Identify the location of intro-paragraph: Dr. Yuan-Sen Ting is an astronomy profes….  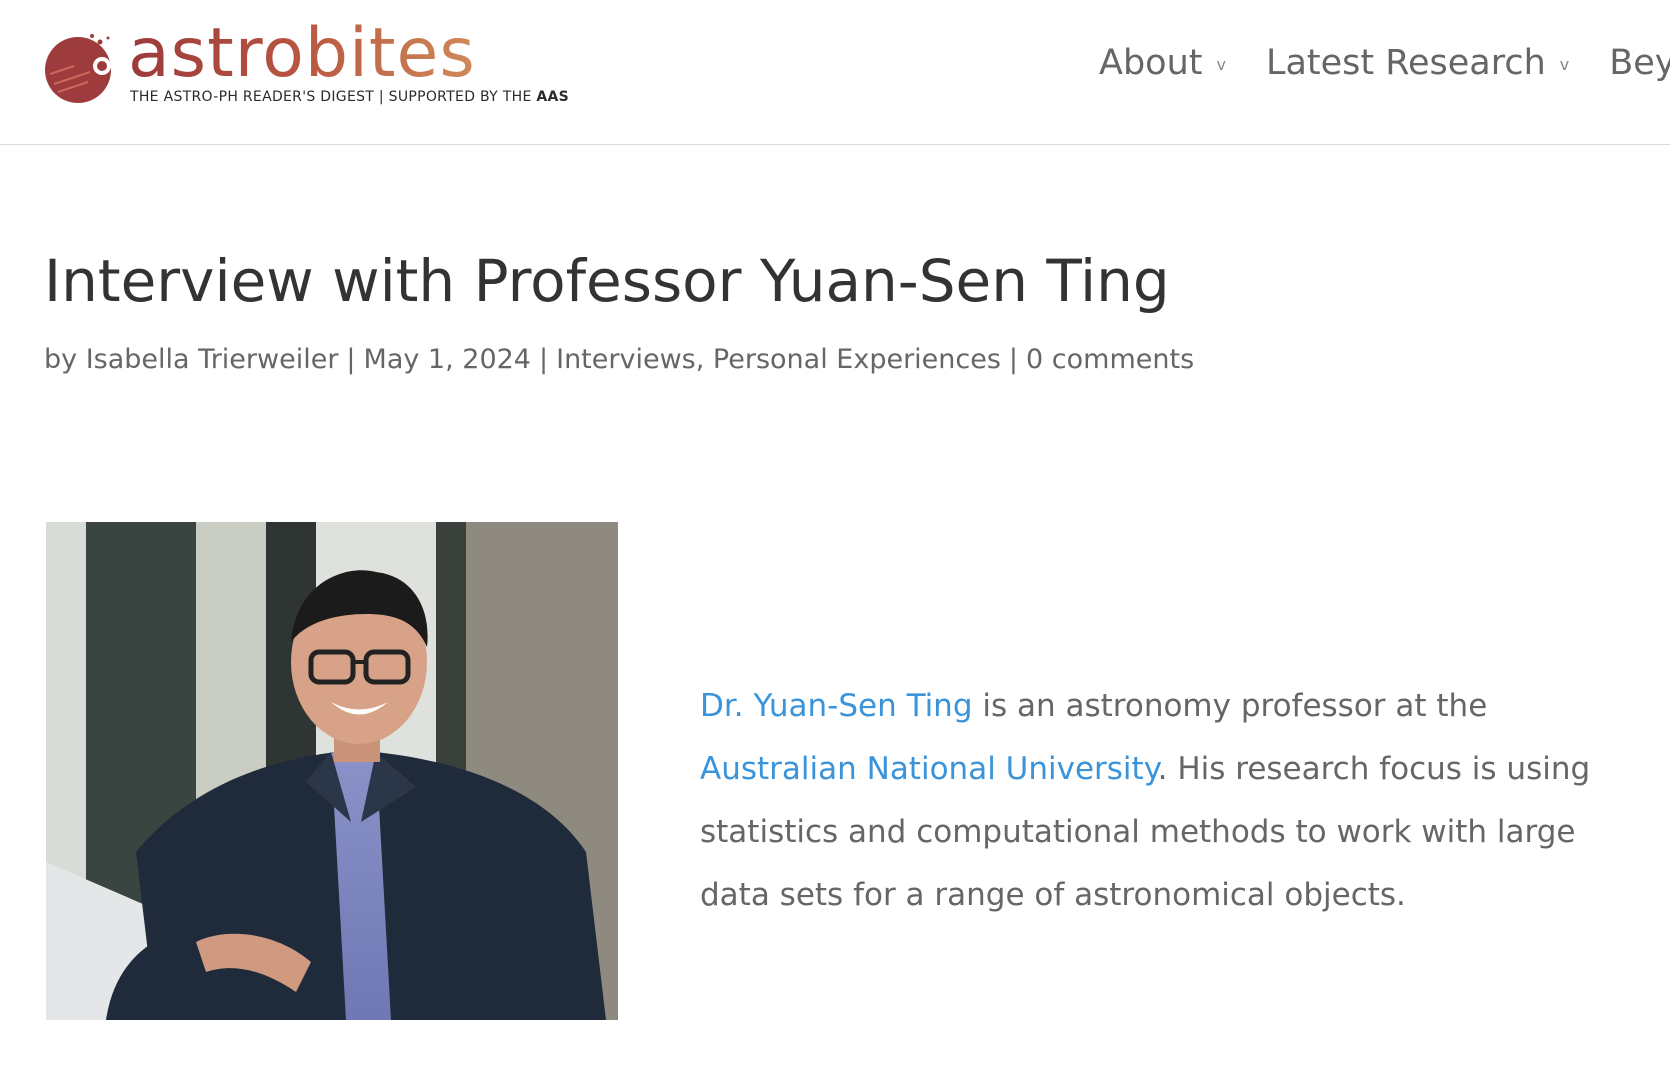
(1150, 801).